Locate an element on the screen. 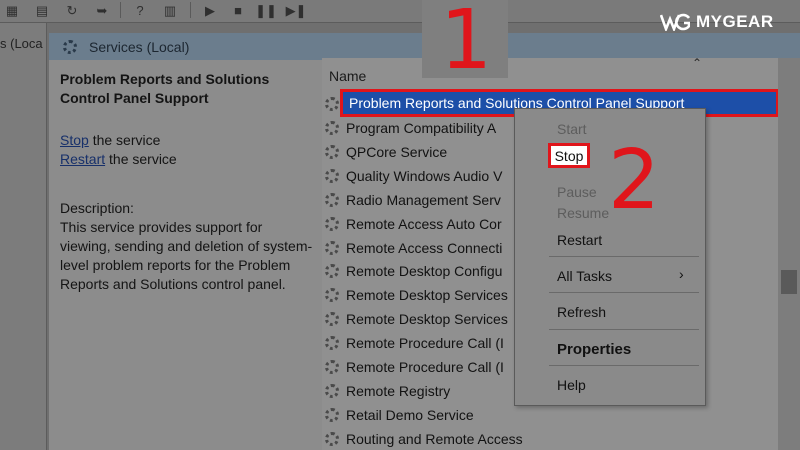  mygear-logo-icon is located at coordinates (675, 22).